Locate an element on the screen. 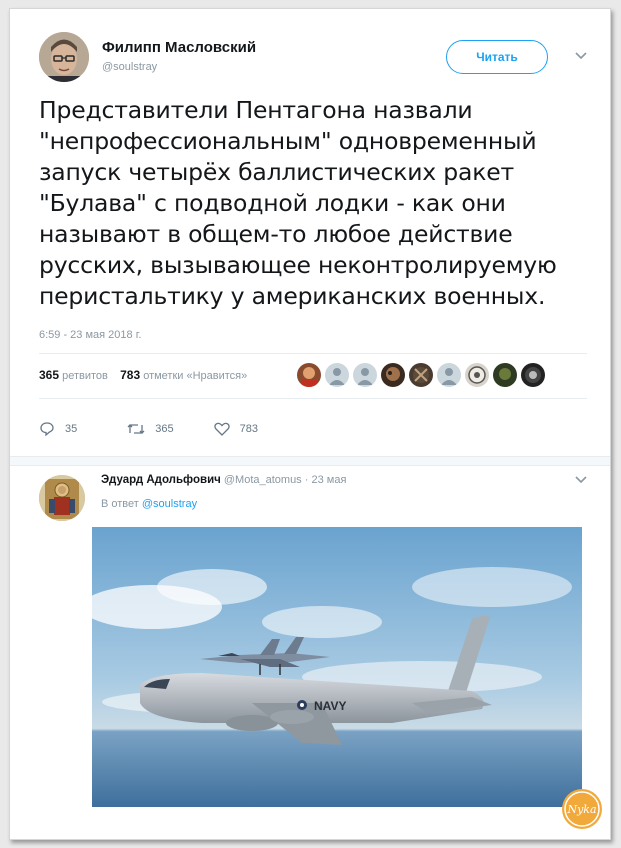  retweets-count: 365 is located at coordinates (49, 375).